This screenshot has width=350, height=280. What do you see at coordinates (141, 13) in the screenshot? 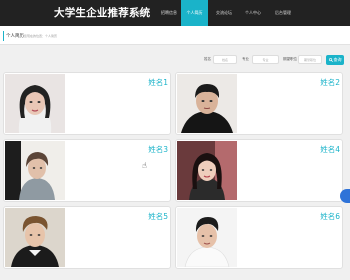
I see `nav-home: 首页` at bounding box center [141, 13].